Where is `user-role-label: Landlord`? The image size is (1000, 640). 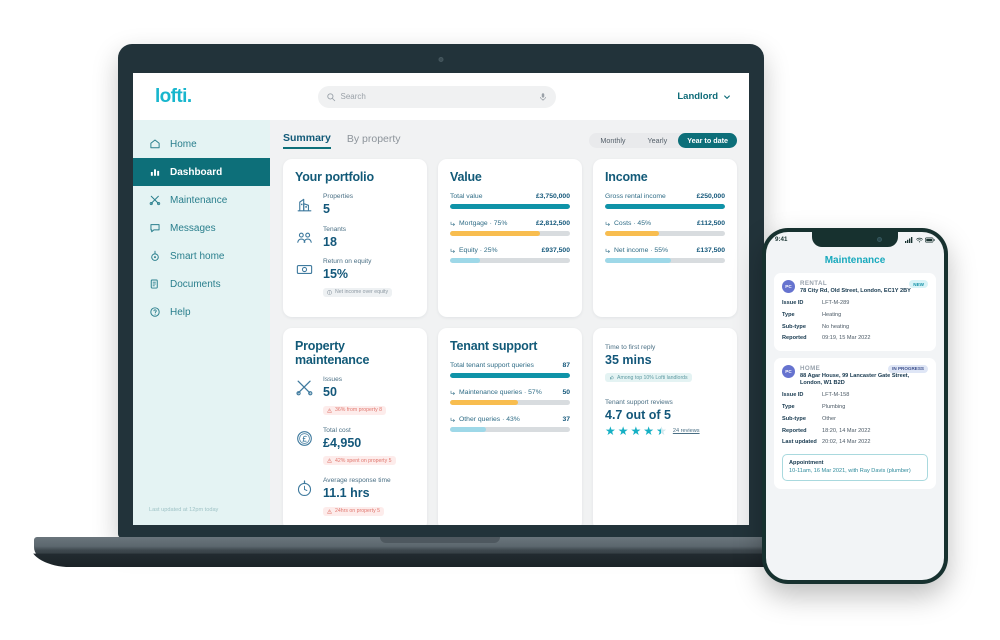 user-role-label: Landlord is located at coordinates (697, 96).